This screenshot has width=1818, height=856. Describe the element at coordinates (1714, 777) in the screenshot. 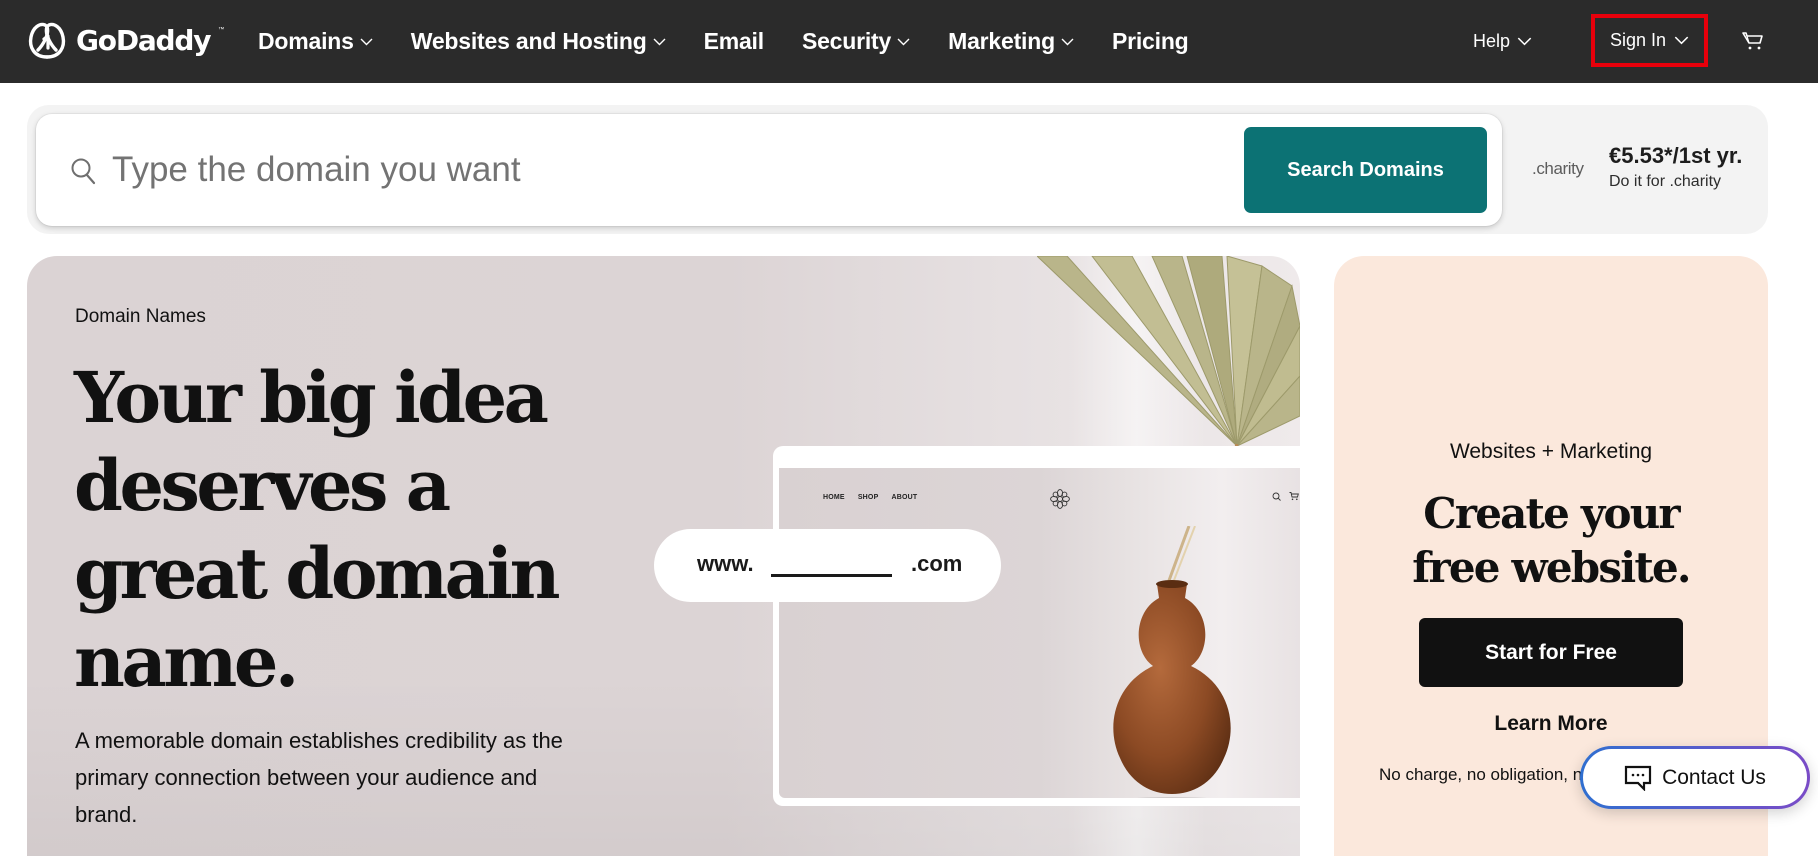

I see `contact-us-label: Contact Us` at that location.